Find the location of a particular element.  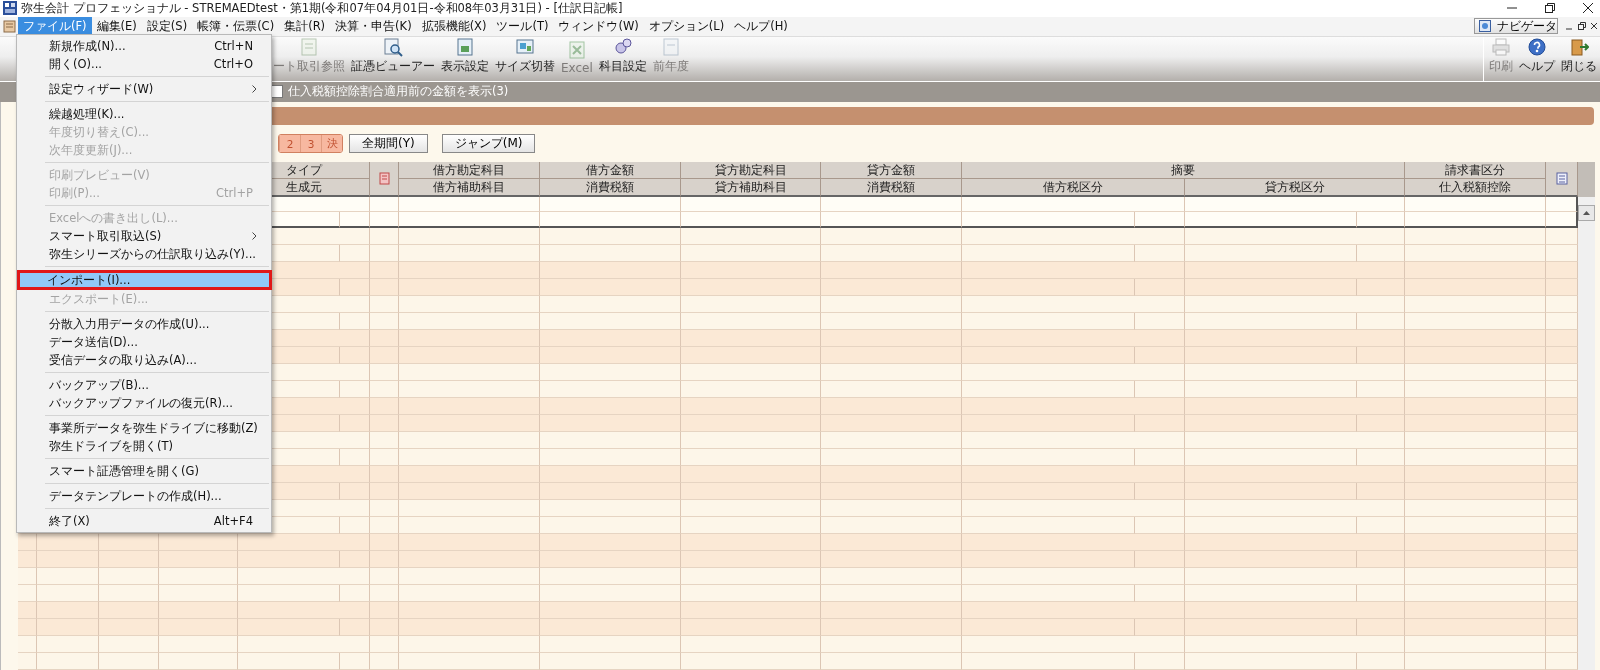

menu-item: ヘルプ(H) is located at coordinates (761, 26).